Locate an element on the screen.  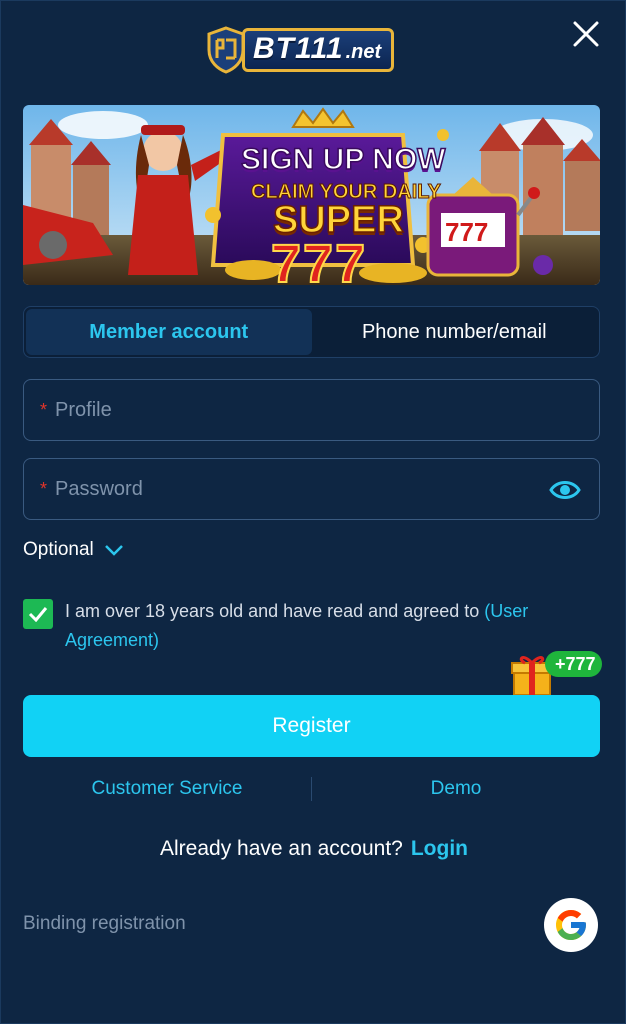
optional-label: Optional is located at coordinates (58, 549).